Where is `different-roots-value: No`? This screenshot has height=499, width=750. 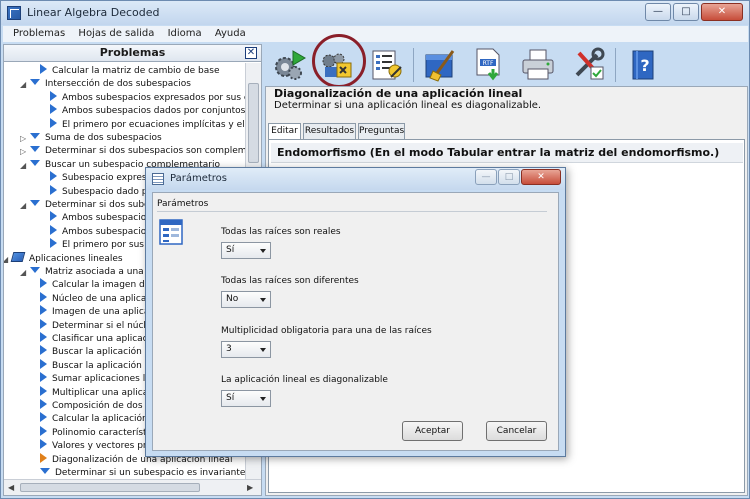
different-roots-value: No is located at coordinates (232, 299).